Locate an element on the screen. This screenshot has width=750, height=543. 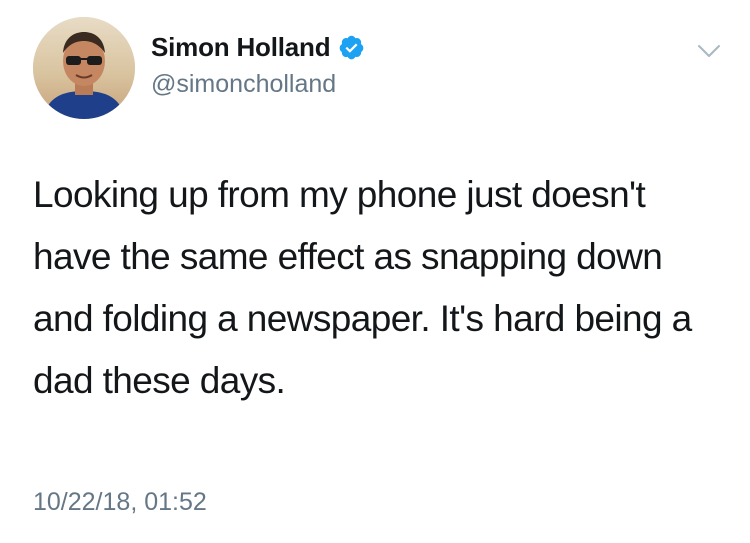
verified-badge-icon is located at coordinates (351, 47).